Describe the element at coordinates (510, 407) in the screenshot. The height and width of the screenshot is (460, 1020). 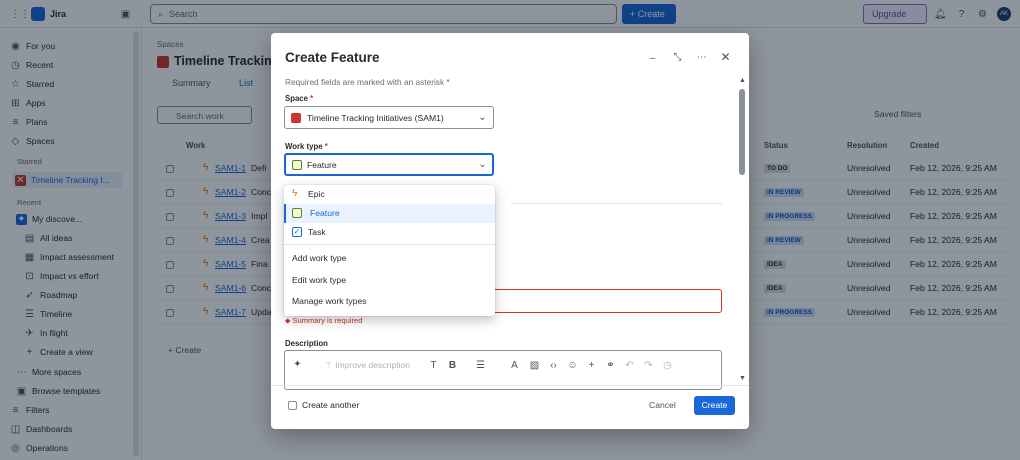
I see `dialog-footer: Create another Cancel Create` at that location.